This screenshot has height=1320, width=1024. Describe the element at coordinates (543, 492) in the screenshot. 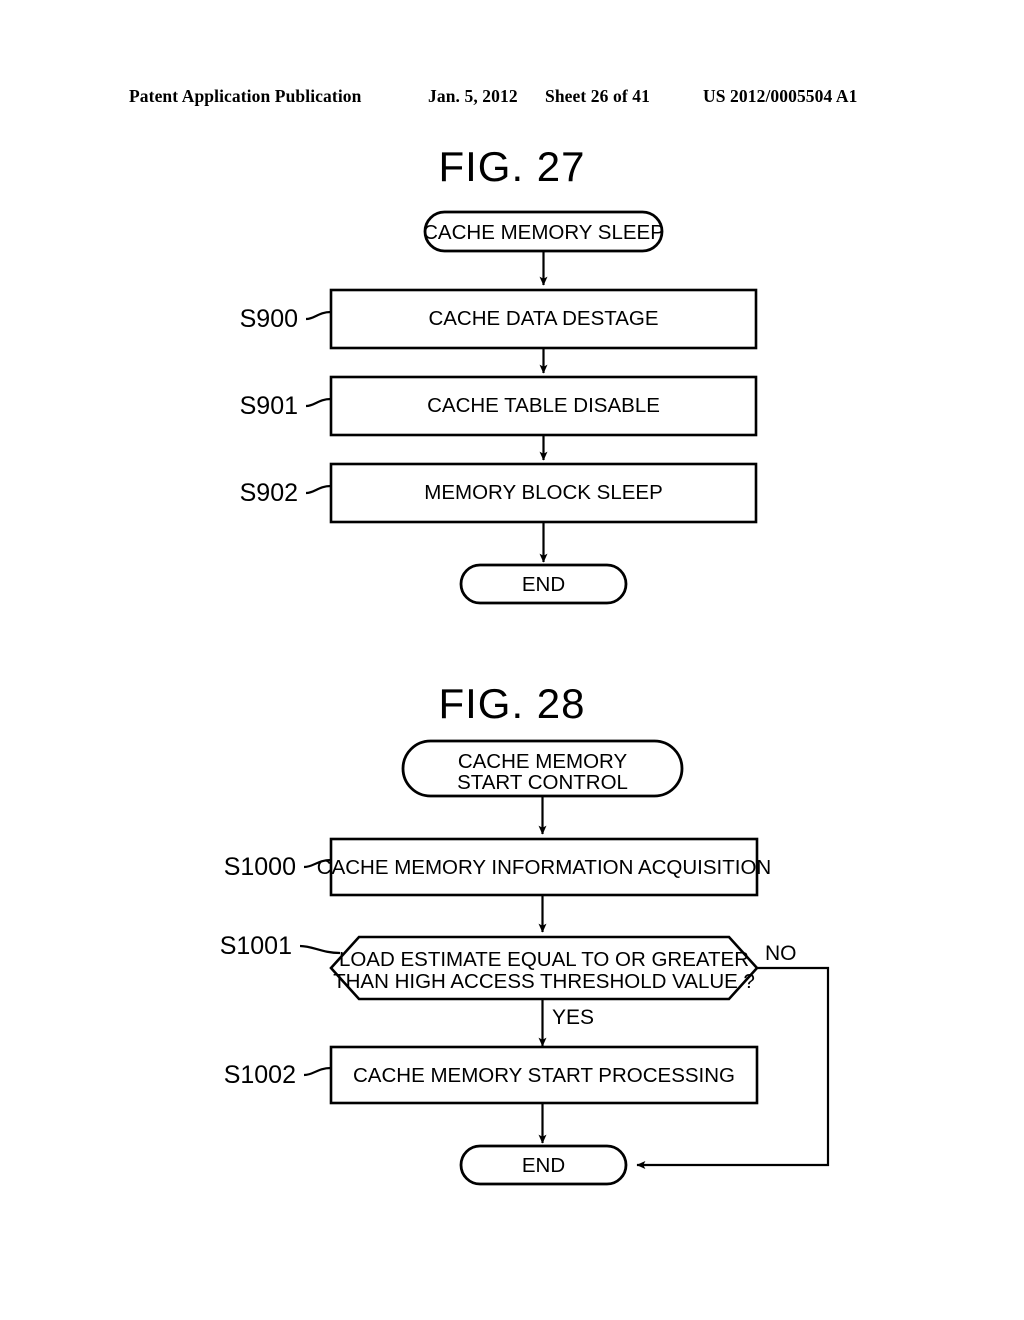

I see `fig27-step-s902-label: MEMORY BLOCK SLEEP` at that location.